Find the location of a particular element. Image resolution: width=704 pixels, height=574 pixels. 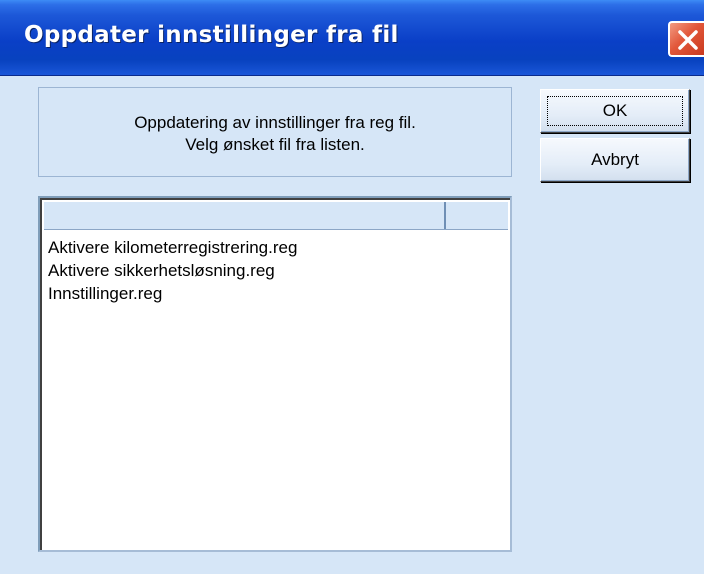

title-bar: Oppdater innstillinger fra fil is located at coordinates (352, 38).